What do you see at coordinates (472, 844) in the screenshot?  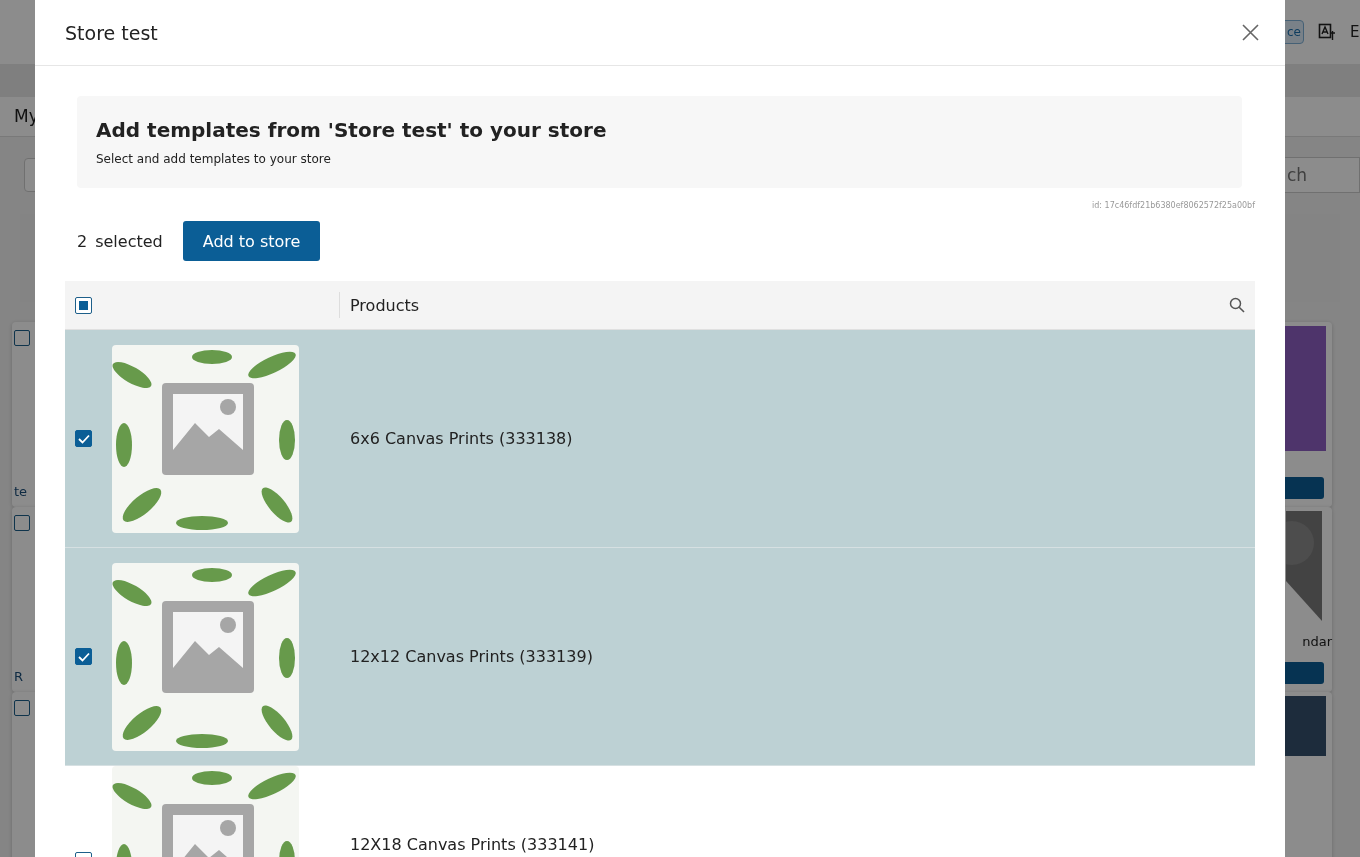 I see `product-name: 12X18 Canvas Prints (333141)` at bounding box center [472, 844].